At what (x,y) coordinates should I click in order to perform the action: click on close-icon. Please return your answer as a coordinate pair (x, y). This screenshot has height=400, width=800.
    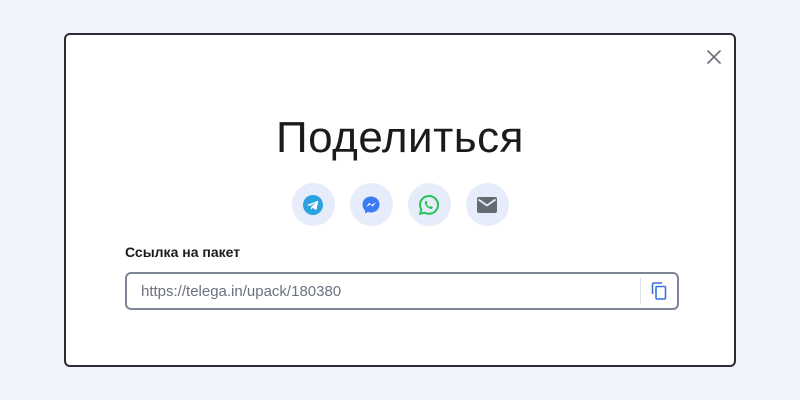
    Looking at the image, I should click on (714, 57).